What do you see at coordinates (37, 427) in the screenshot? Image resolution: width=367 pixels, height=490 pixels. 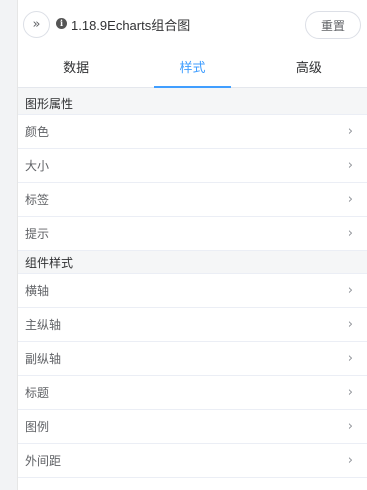 I see `setting-item-label: 图例` at bounding box center [37, 427].